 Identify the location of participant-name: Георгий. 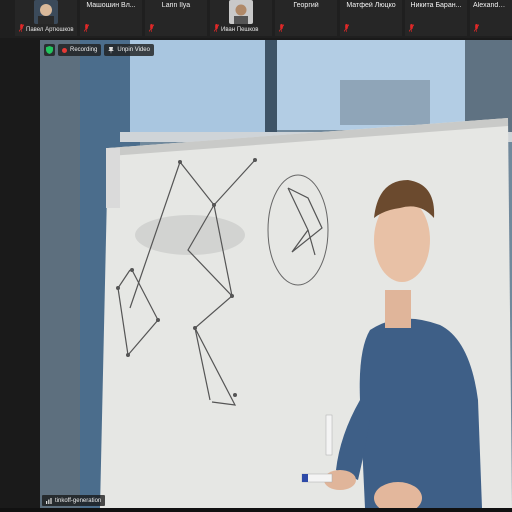
(306, 5).